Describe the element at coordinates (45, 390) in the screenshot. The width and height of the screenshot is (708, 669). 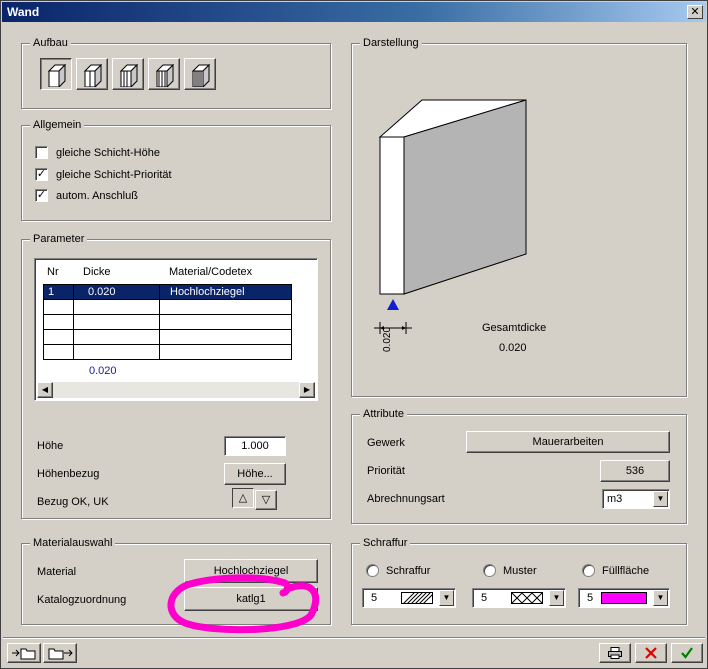
I see `scroll-left-button: ◀` at that location.